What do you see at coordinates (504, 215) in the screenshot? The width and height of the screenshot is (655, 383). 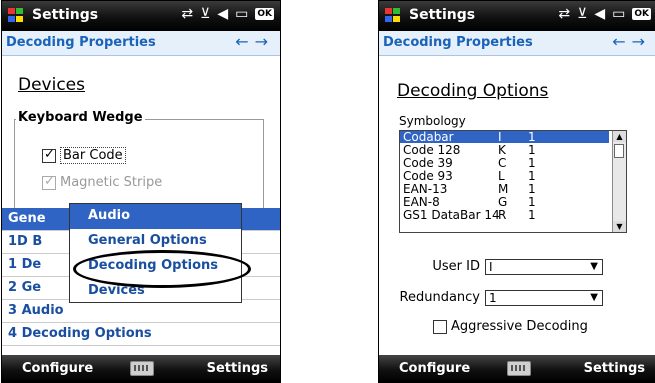 I see `list-item: GS1 DataBar 14 R 1` at bounding box center [504, 215].